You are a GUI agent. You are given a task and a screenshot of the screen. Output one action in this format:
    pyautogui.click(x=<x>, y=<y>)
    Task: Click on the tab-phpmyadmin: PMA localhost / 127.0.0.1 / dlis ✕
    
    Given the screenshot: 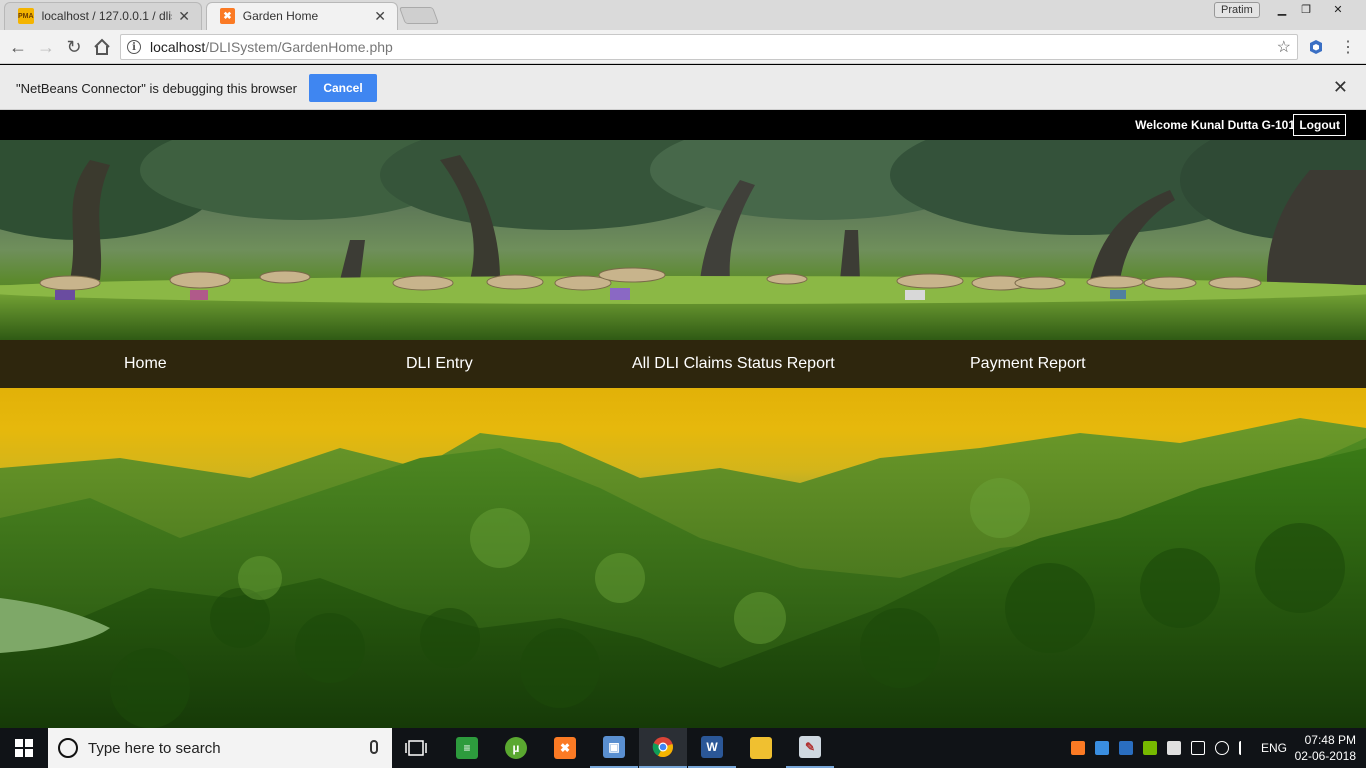 What is the action you would take?
    pyautogui.click(x=103, y=16)
    